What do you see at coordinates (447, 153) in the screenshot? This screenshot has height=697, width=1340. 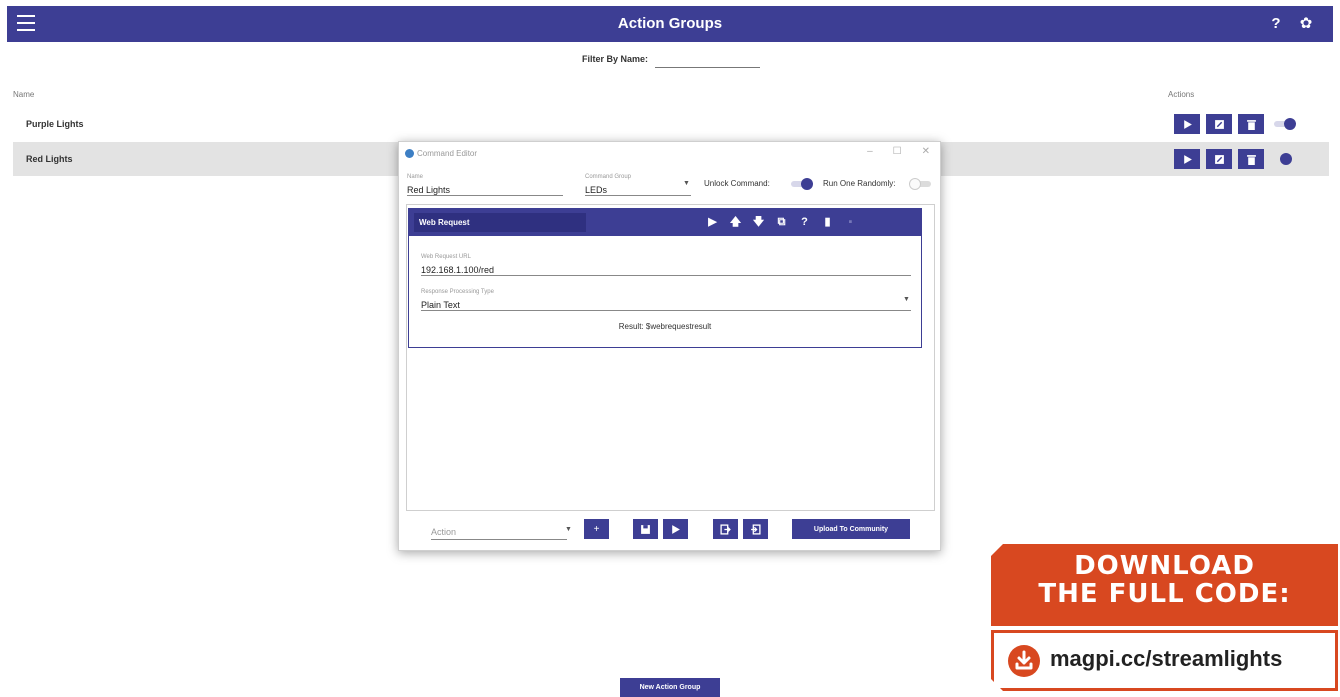 I see `dialog-title: Command Editor` at bounding box center [447, 153].